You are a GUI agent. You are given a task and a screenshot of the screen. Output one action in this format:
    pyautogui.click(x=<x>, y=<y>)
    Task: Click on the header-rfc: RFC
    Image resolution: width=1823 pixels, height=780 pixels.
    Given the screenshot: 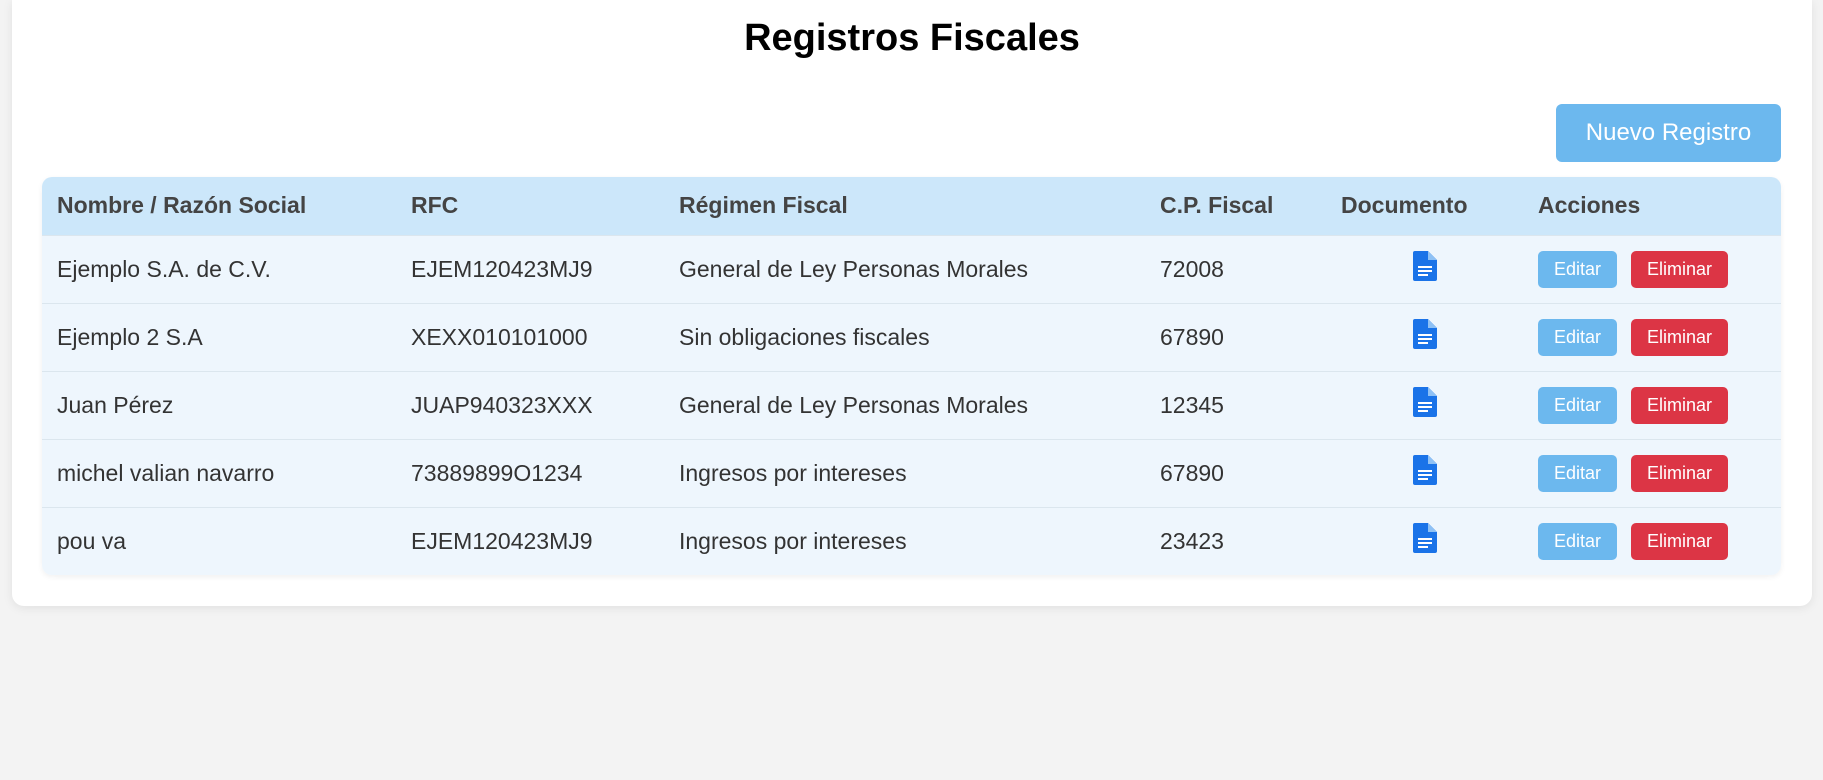 What is the action you would take?
    pyautogui.click(x=435, y=205)
    